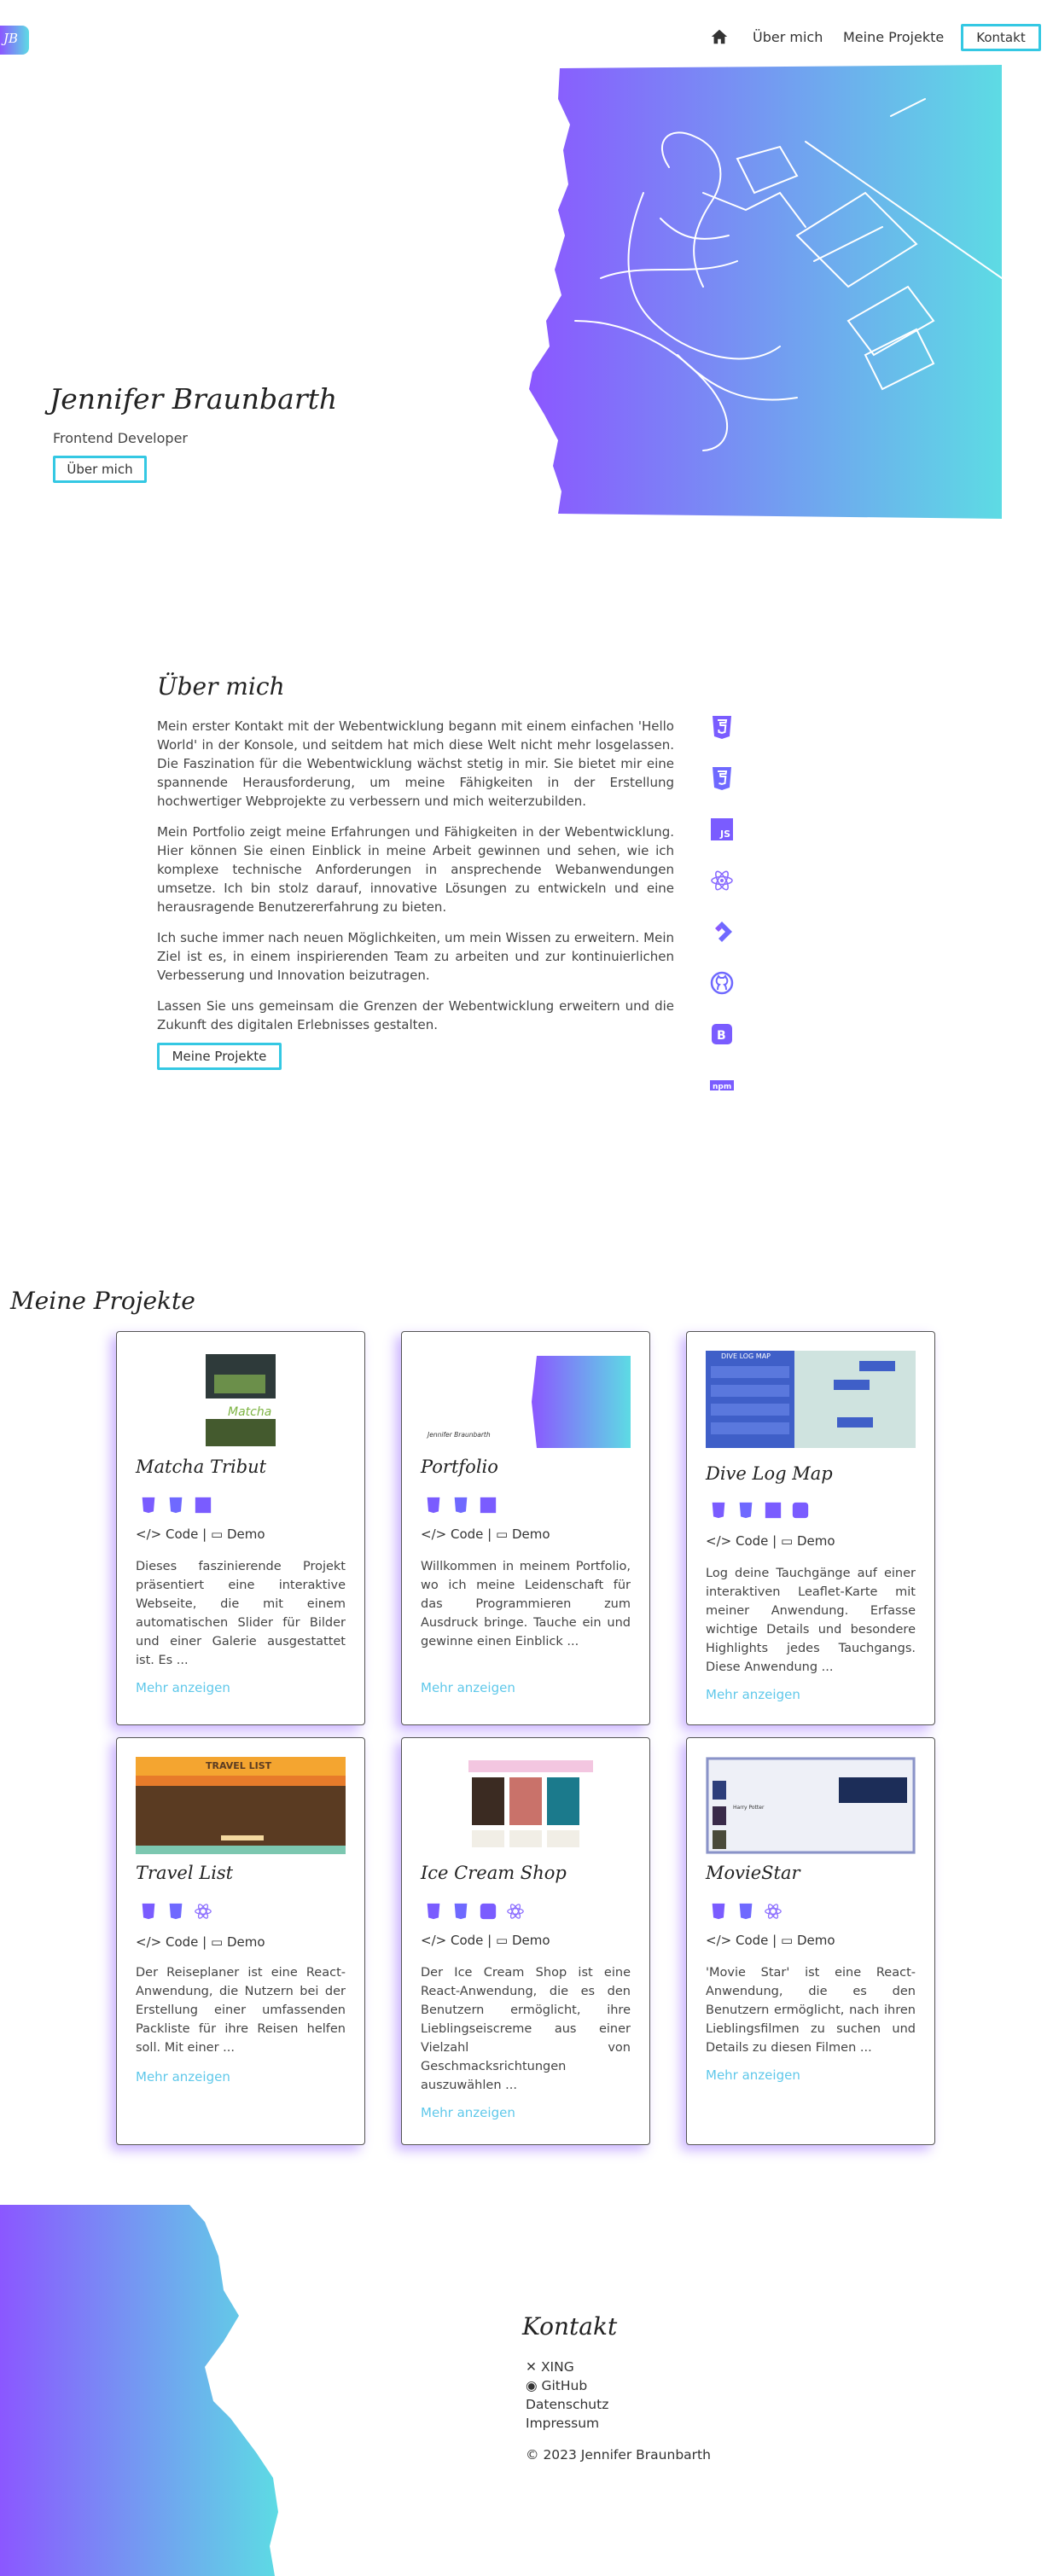  I want to click on project-screenshot-label: TRAVEL LIST, so click(239, 1765).